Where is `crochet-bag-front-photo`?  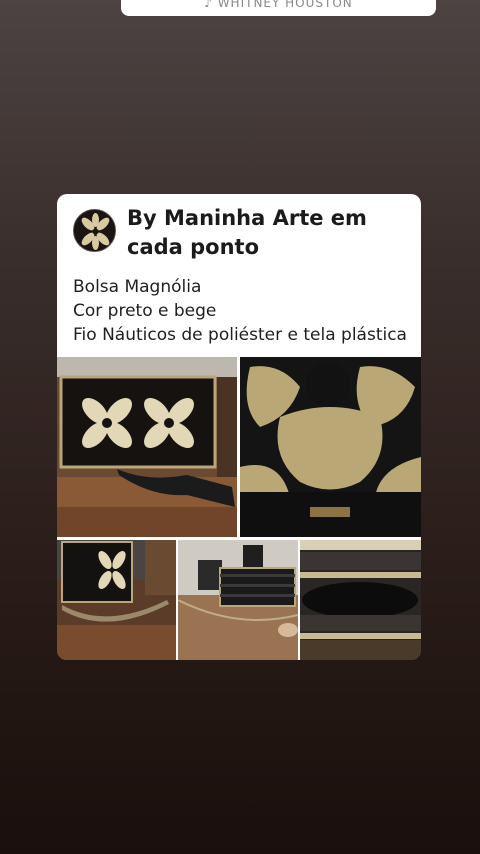
crochet-bag-front-photo is located at coordinates (147, 447).